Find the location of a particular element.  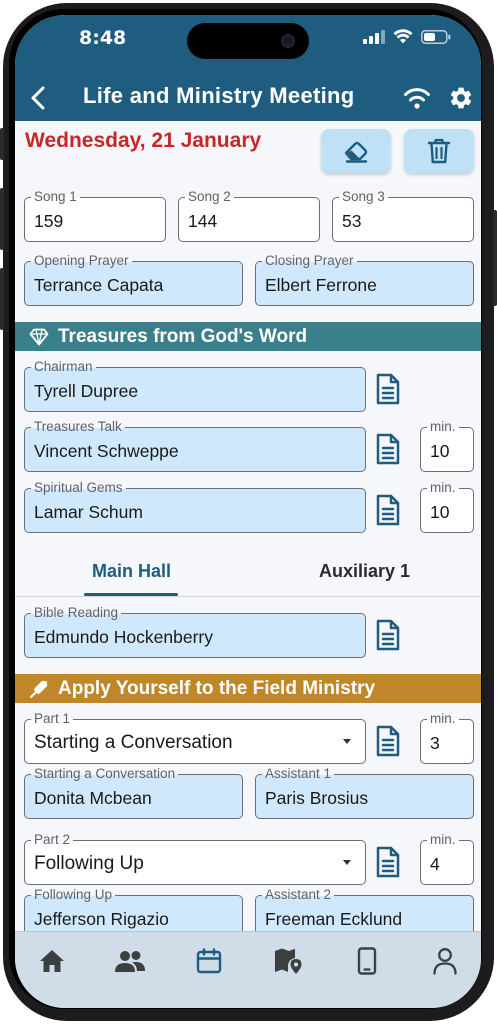

tab-auxiliary-1: Auxiliary 1 is located at coordinates (364, 571).